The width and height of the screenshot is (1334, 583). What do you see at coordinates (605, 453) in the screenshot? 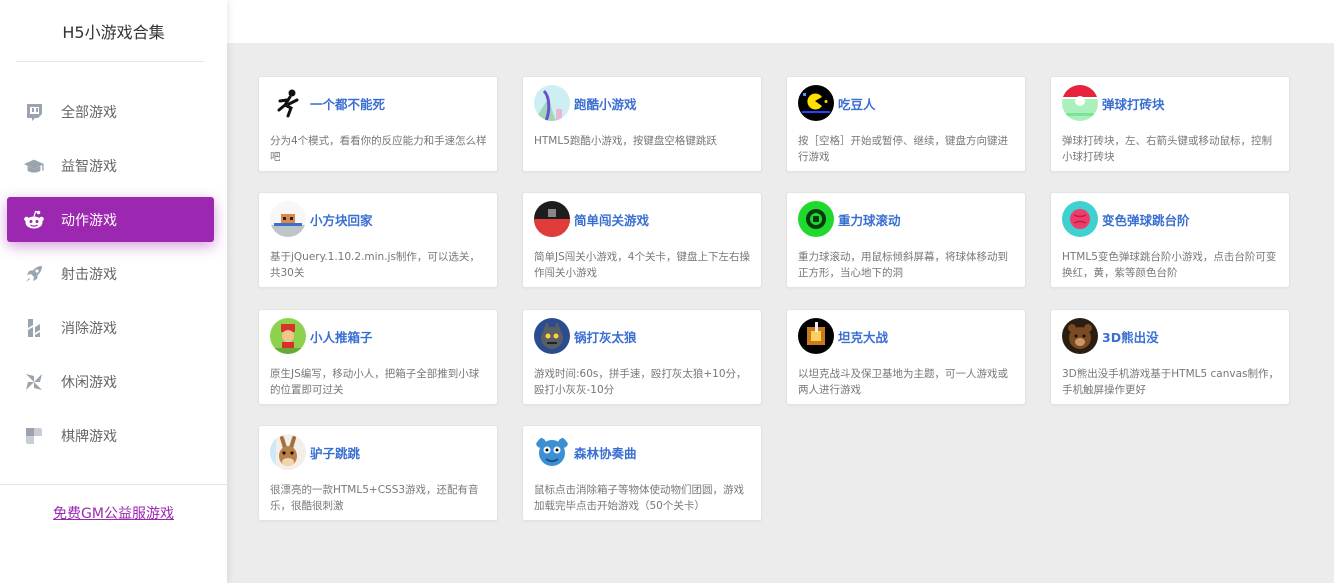
I see `game-title: 森林协奏曲` at bounding box center [605, 453].